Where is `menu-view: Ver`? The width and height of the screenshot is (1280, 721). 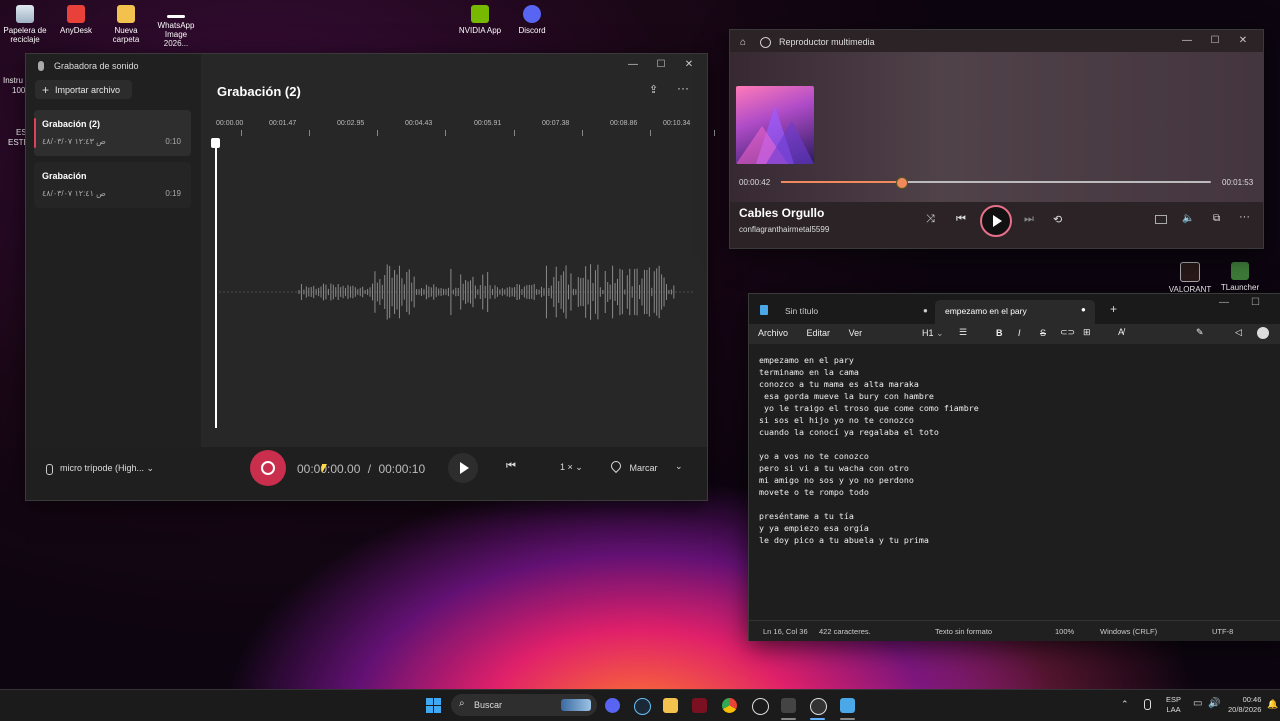
menu-view: Ver is located at coordinates (856, 333).